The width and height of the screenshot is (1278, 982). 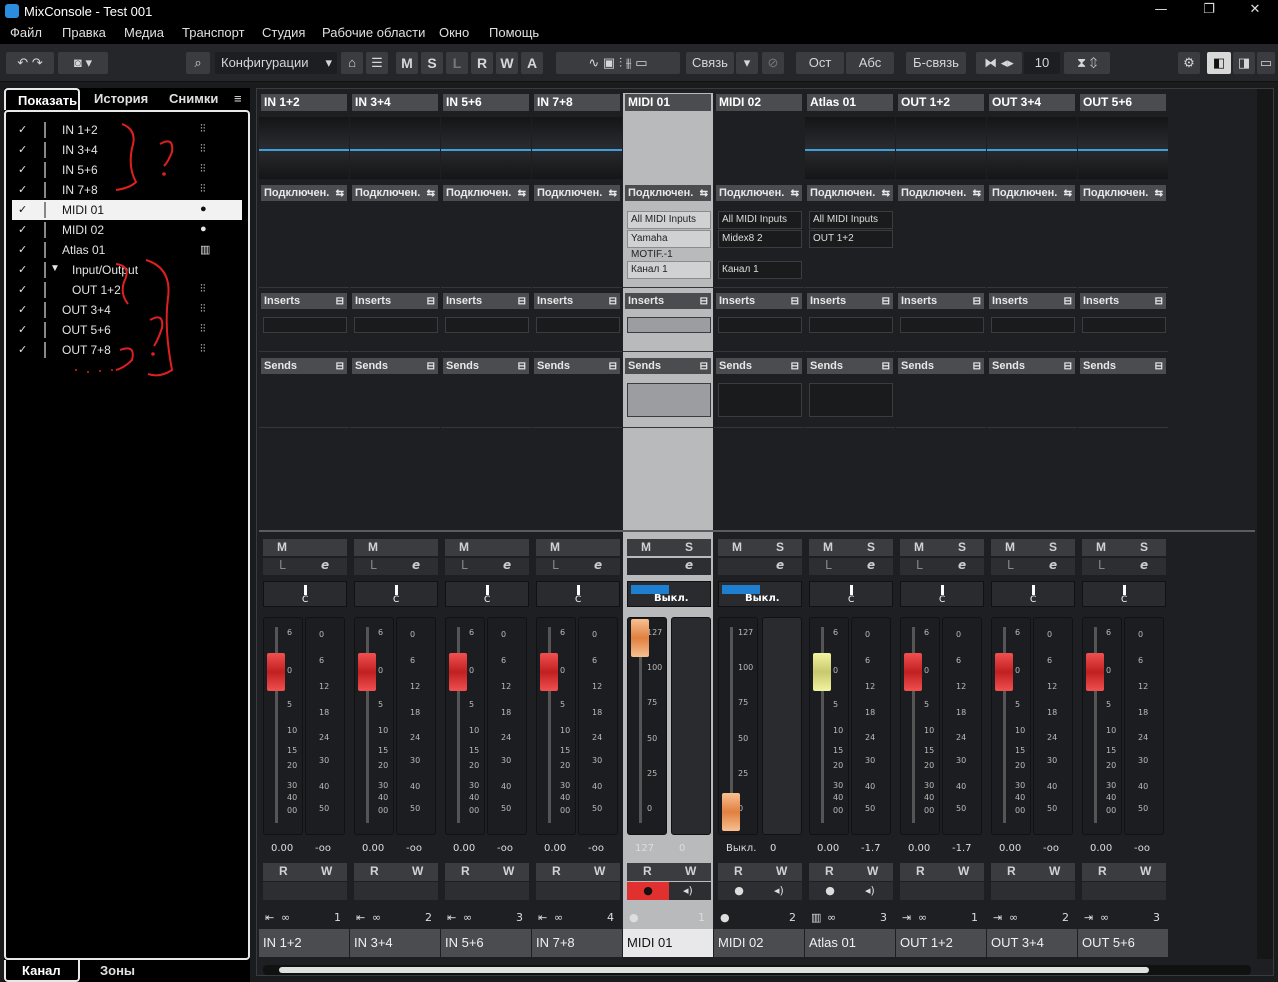 I want to click on channel-name-bottom: IN 3+4, so click(x=395, y=943).